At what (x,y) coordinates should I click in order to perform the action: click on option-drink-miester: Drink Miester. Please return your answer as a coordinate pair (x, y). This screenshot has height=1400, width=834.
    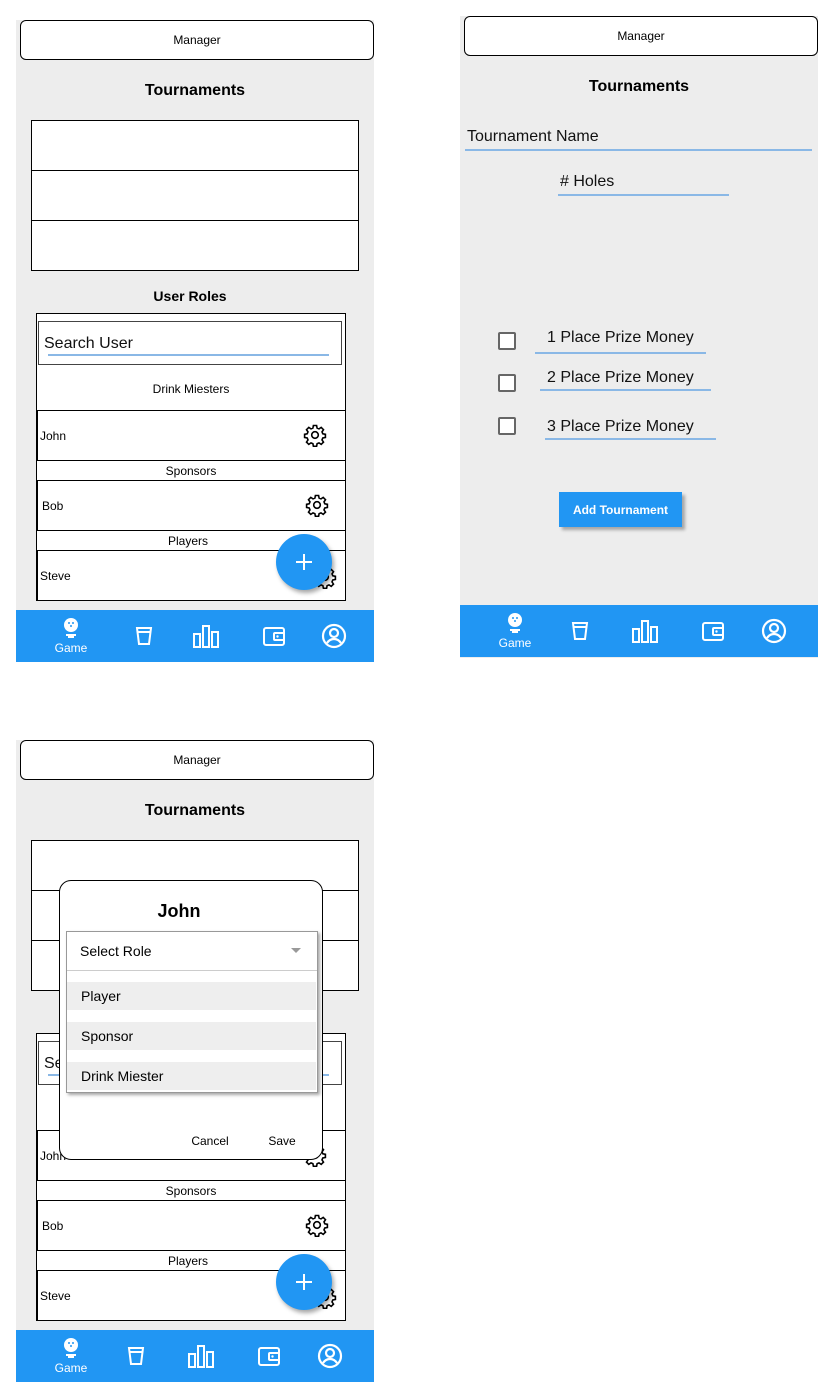
    Looking at the image, I should click on (191, 1076).